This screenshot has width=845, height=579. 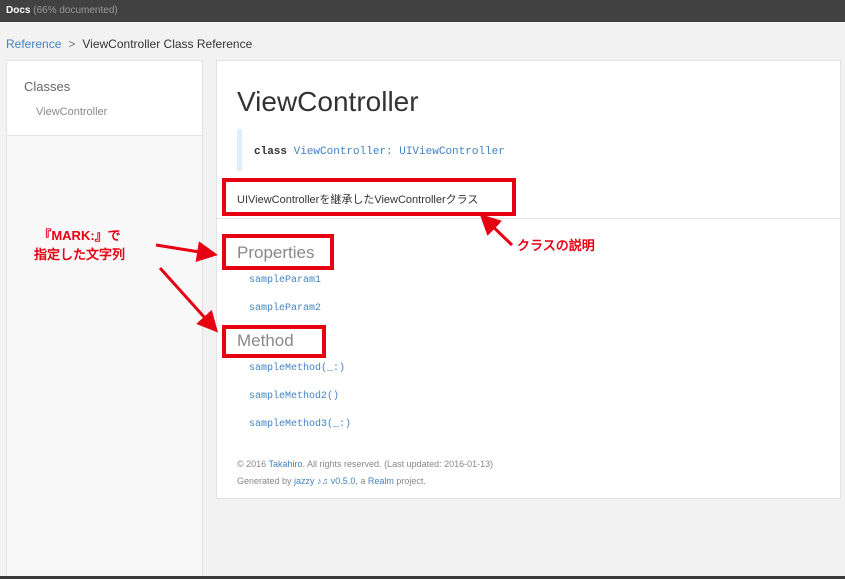 What do you see at coordinates (188, 299) in the screenshot?
I see `arrow-to-method` at bounding box center [188, 299].